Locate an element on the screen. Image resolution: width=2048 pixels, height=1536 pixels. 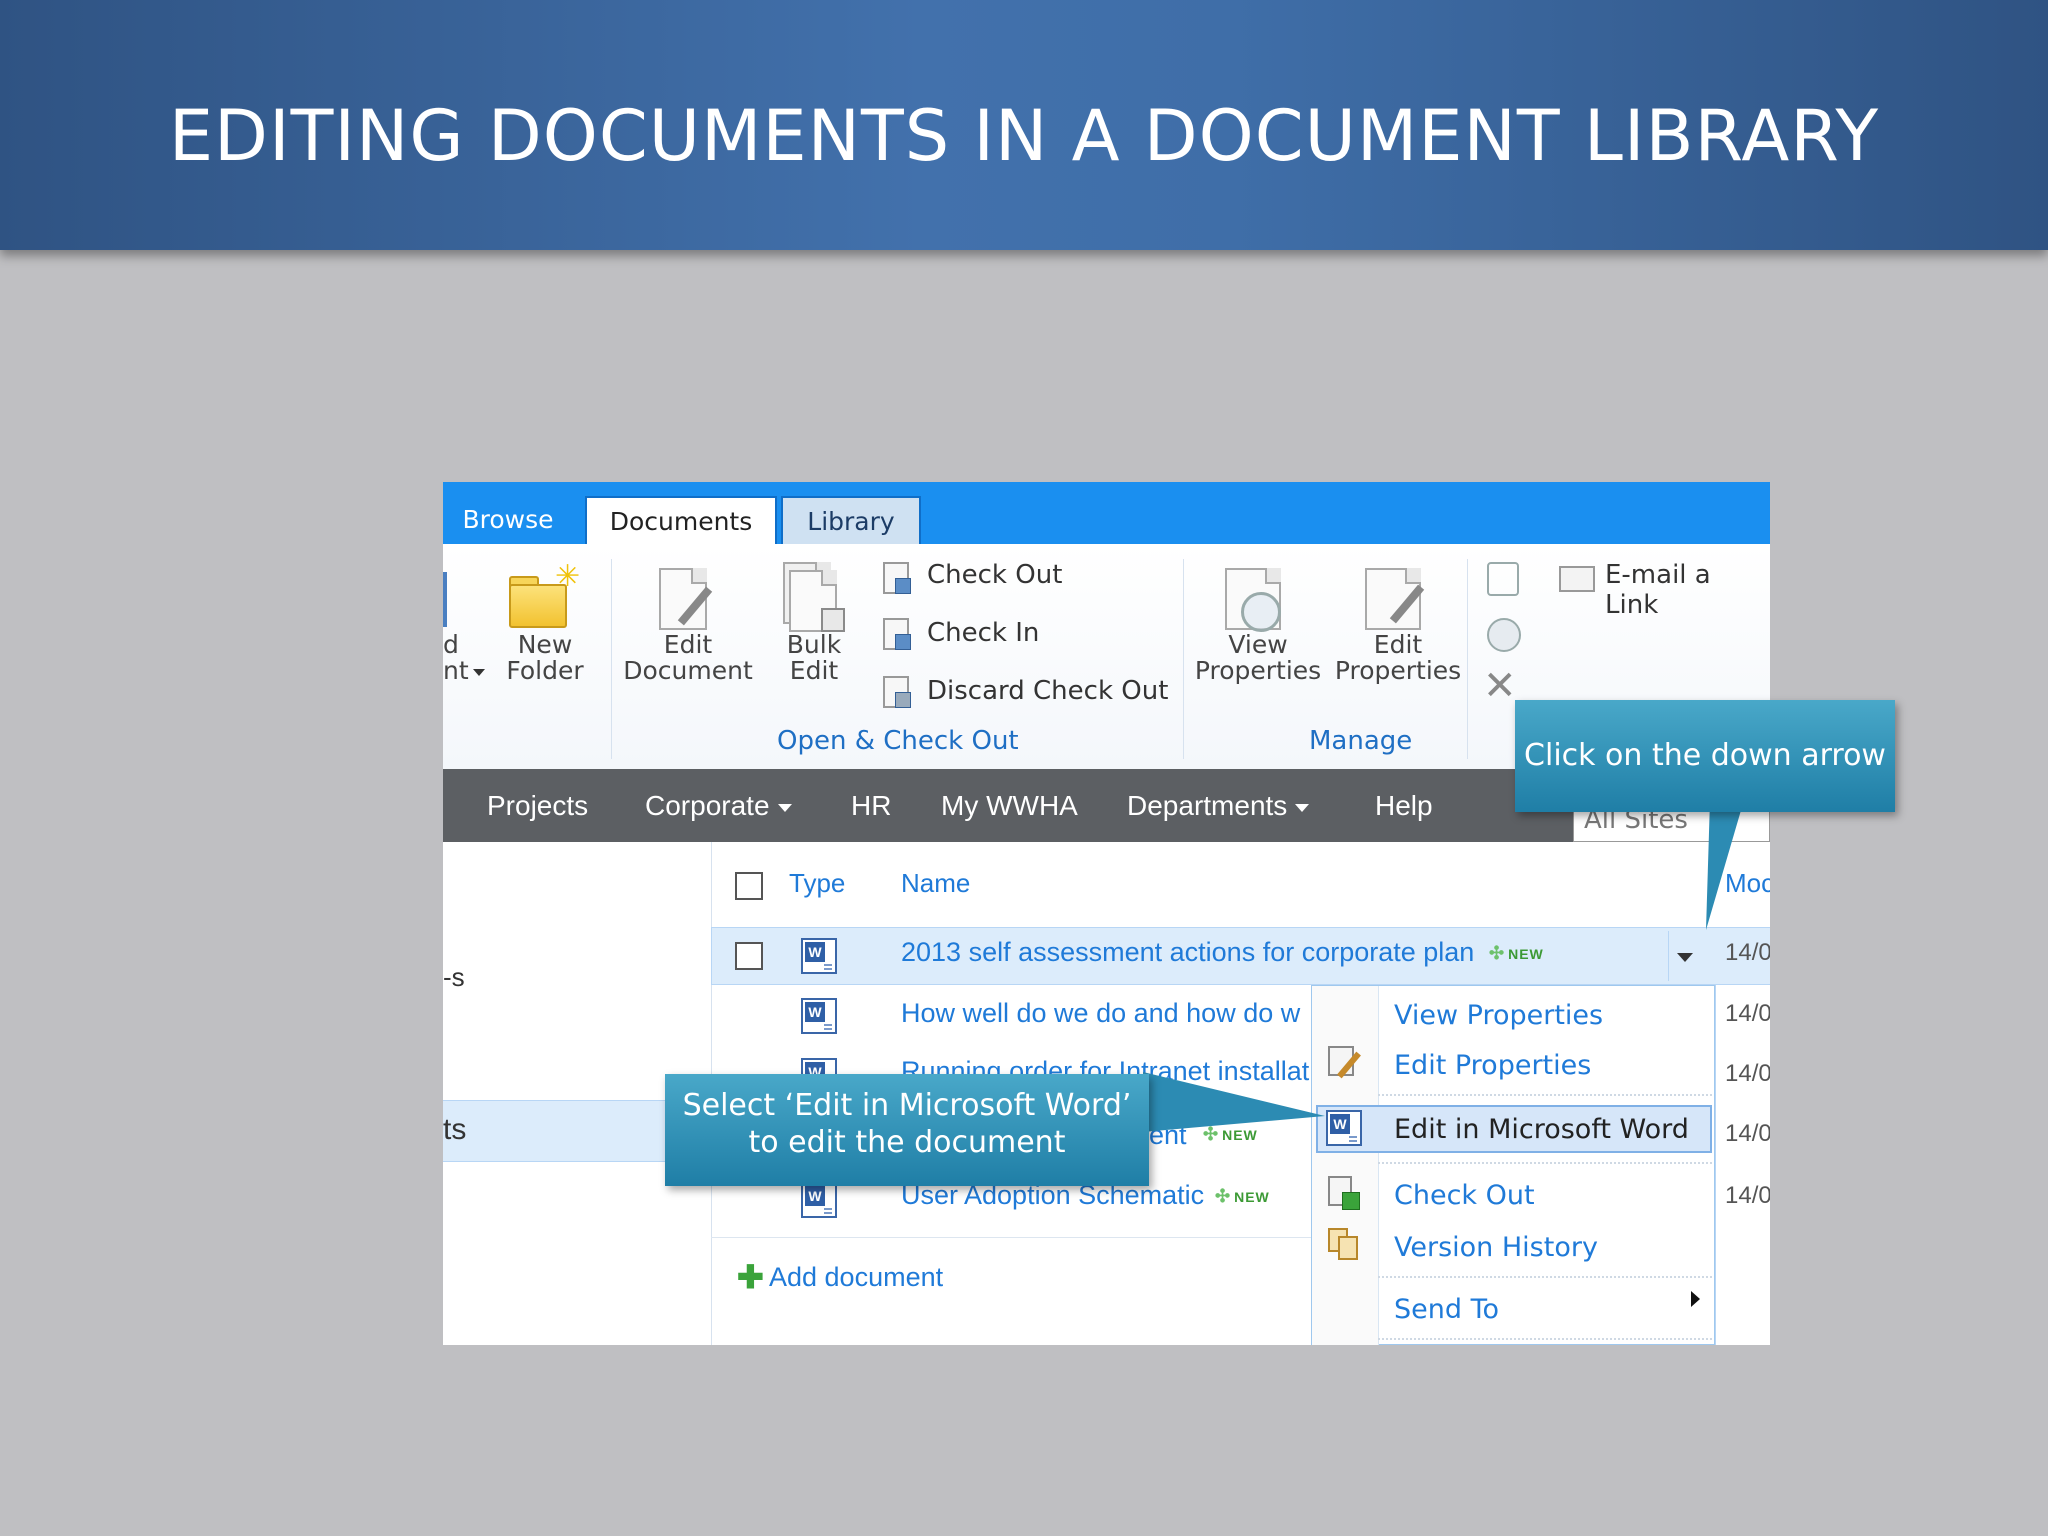
check-in-label: Check In is located at coordinates (983, 633).